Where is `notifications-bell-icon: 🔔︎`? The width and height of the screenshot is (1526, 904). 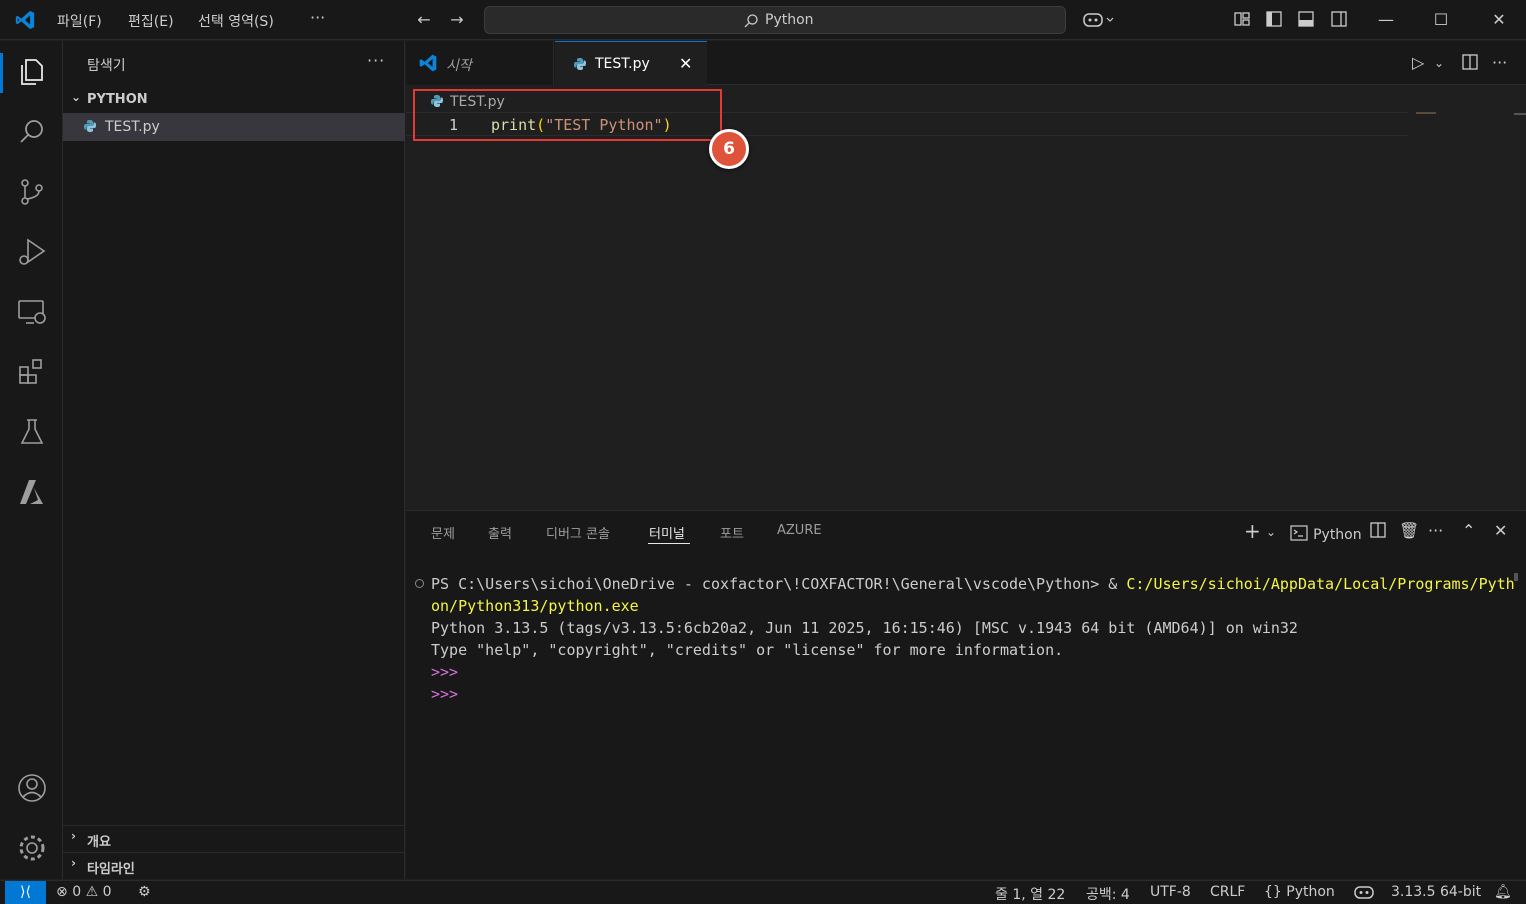 notifications-bell-icon: 🔔︎ is located at coordinates (1503, 892).